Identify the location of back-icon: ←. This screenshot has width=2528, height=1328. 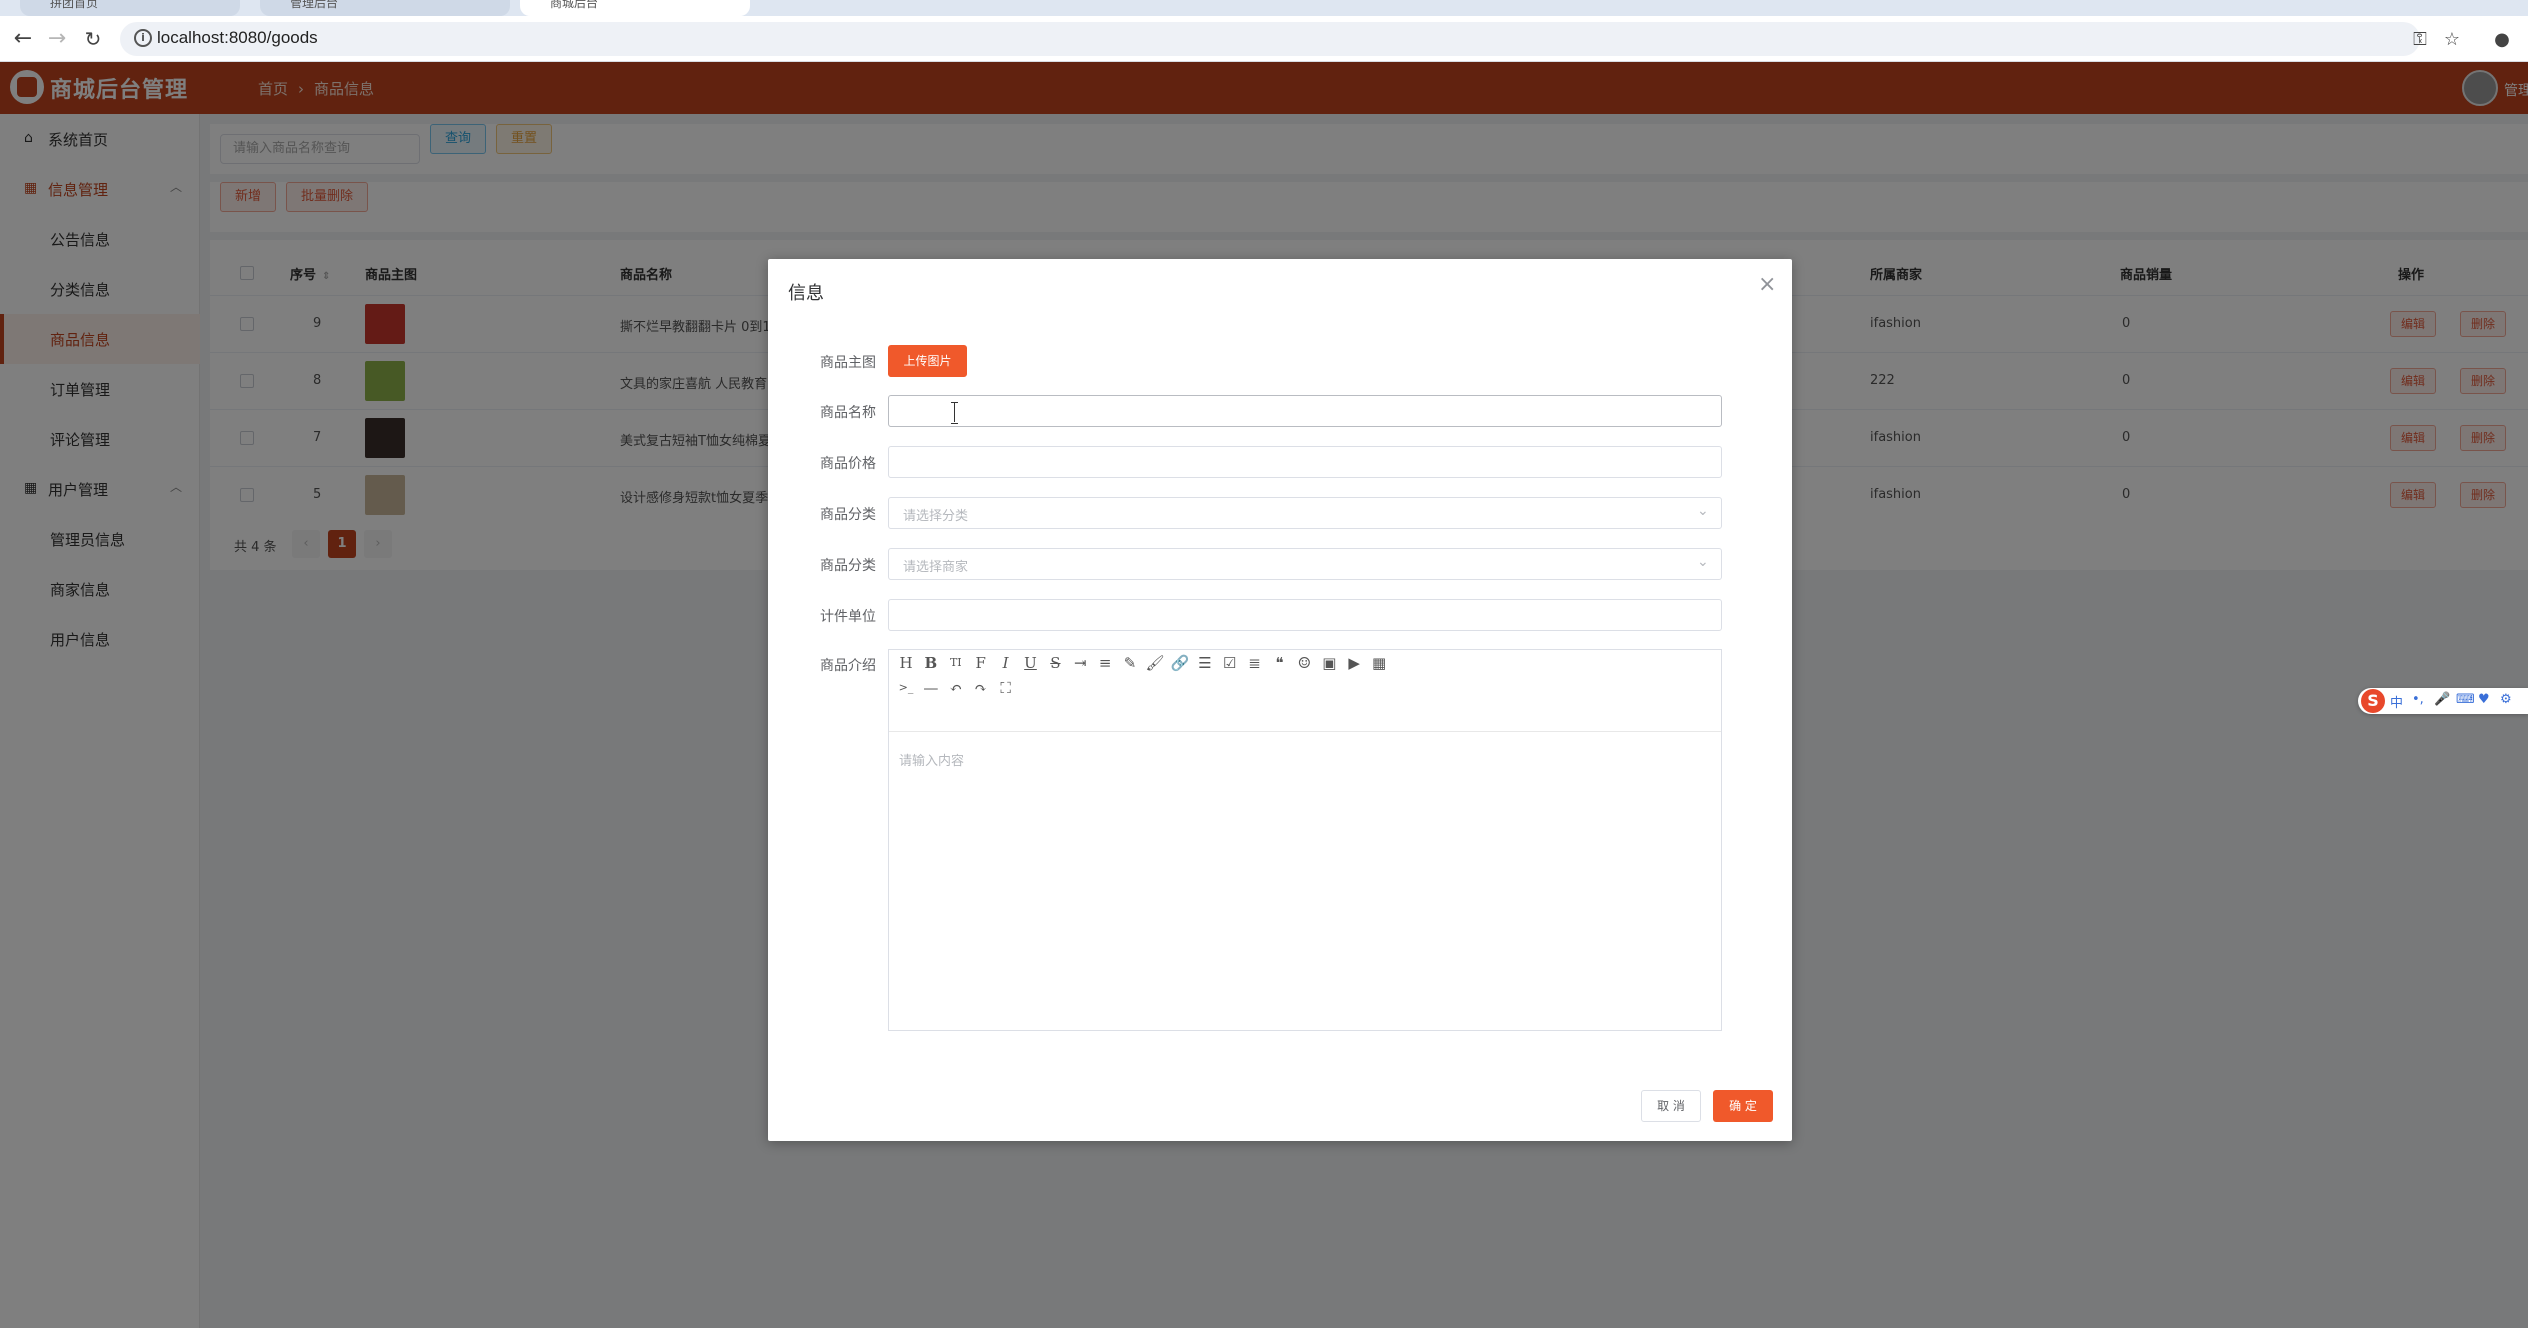
(23, 39).